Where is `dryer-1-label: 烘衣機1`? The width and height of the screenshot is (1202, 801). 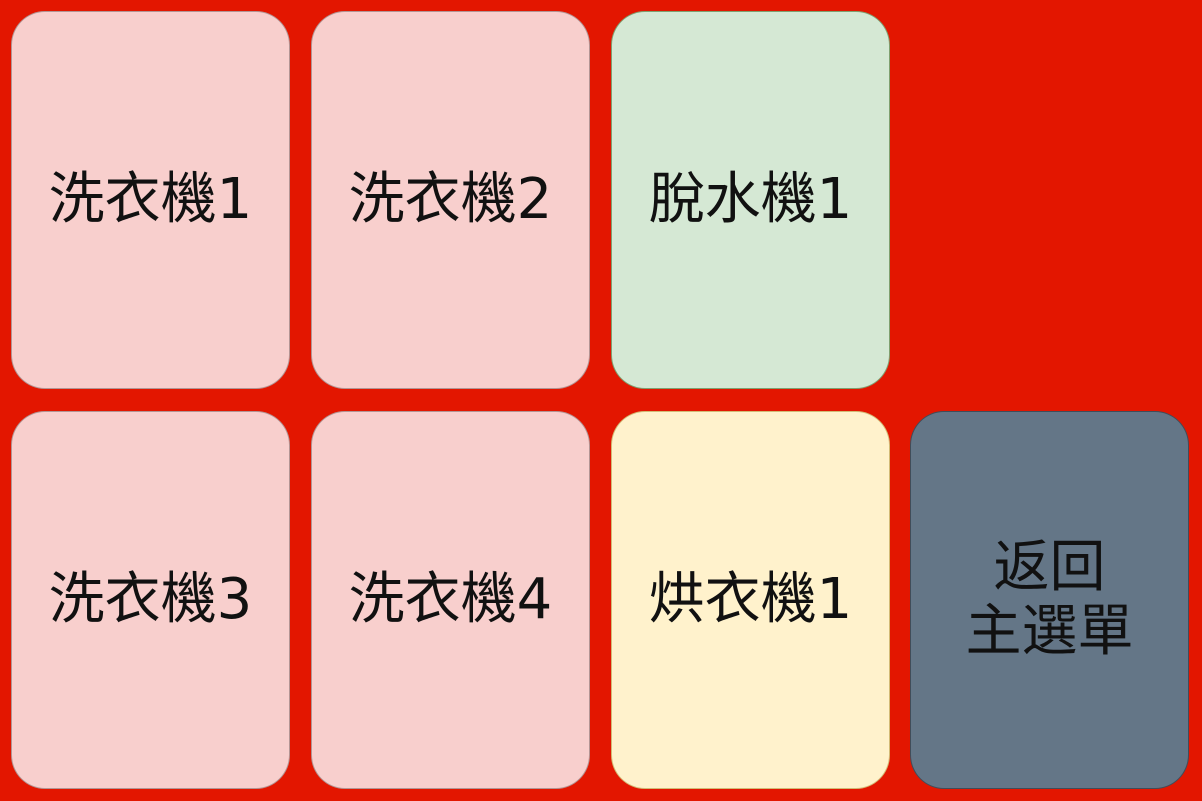 dryer-1-label: 烘衣機1 is located at coordinates (750, 599).